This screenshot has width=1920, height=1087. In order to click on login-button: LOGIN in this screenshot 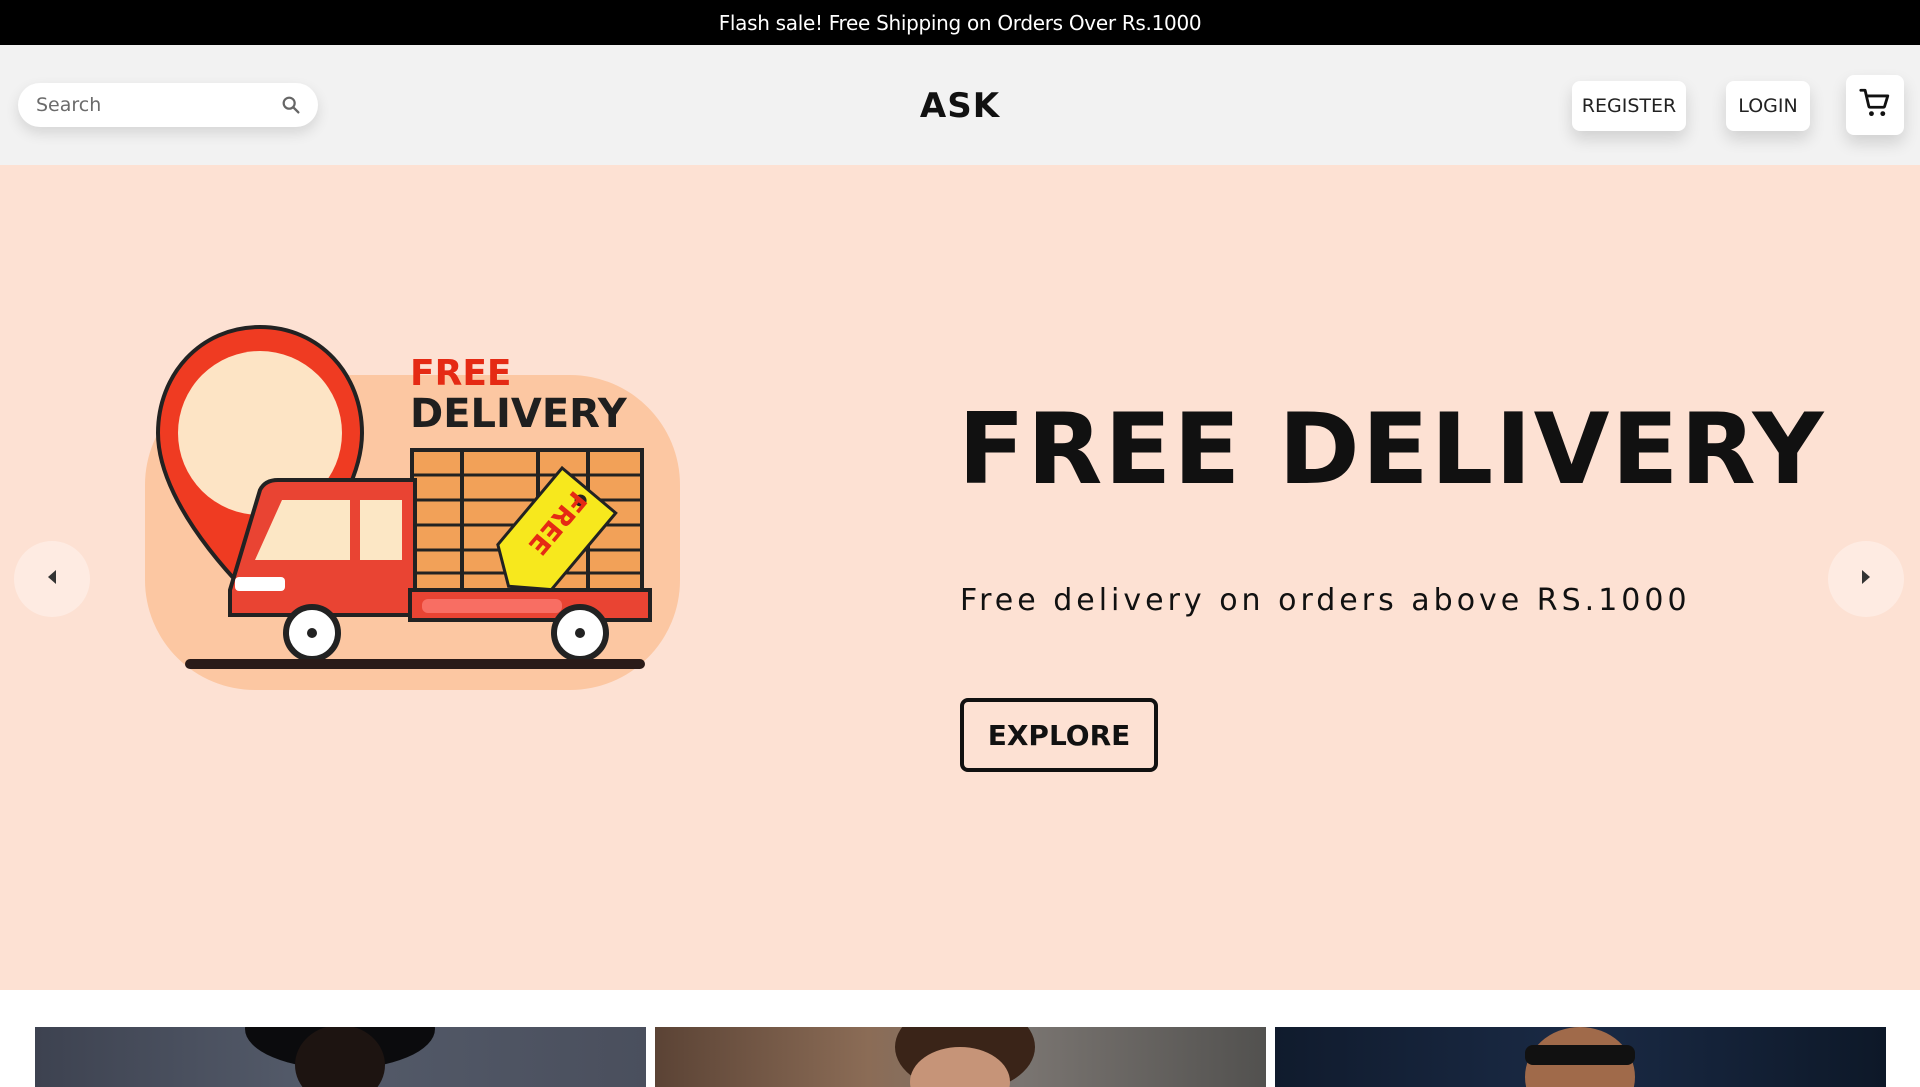, I will do `click(1768, 106)`.